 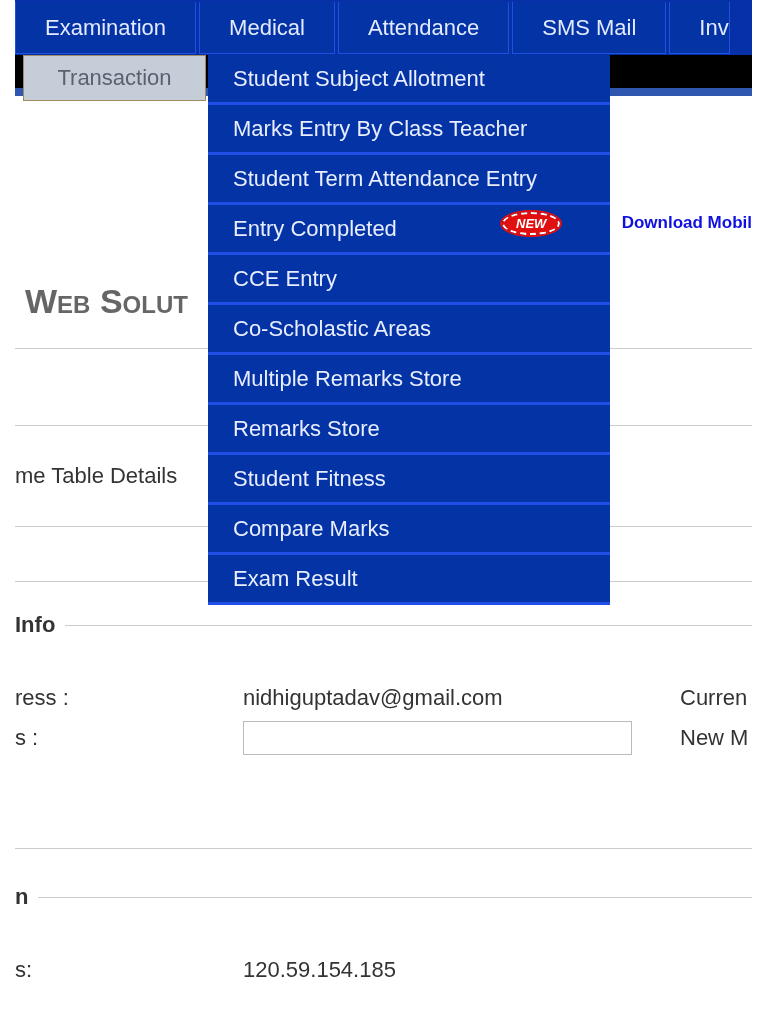 What do you see at coordinates (22, 897) in the screenshot?
I see `section-heading: n` at bounding box center [22, 897].